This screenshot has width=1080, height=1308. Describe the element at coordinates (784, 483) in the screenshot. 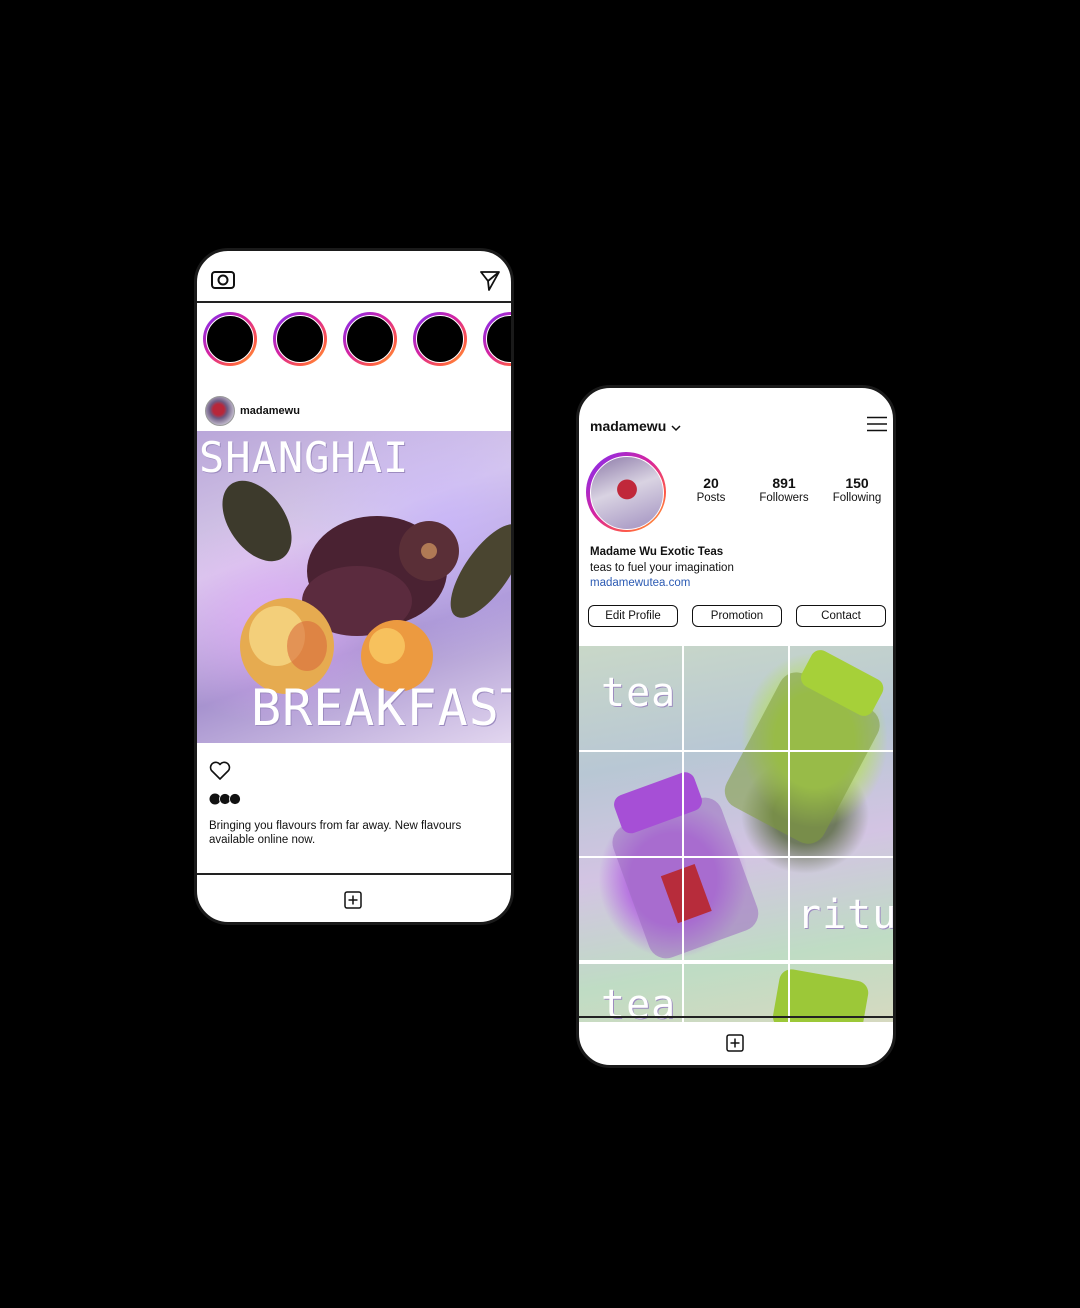

I see `stat-followers-value: 891` at that location.